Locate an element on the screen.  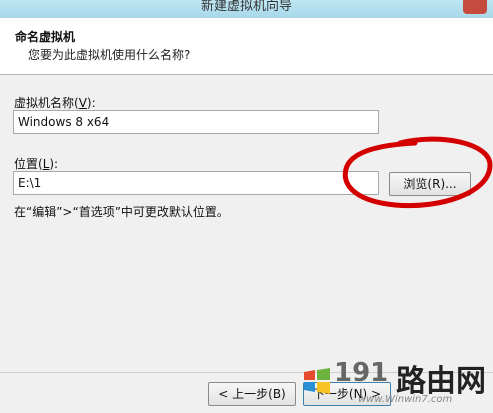
page-title: 命名虚拟机 is located at coordinates (45, 37).